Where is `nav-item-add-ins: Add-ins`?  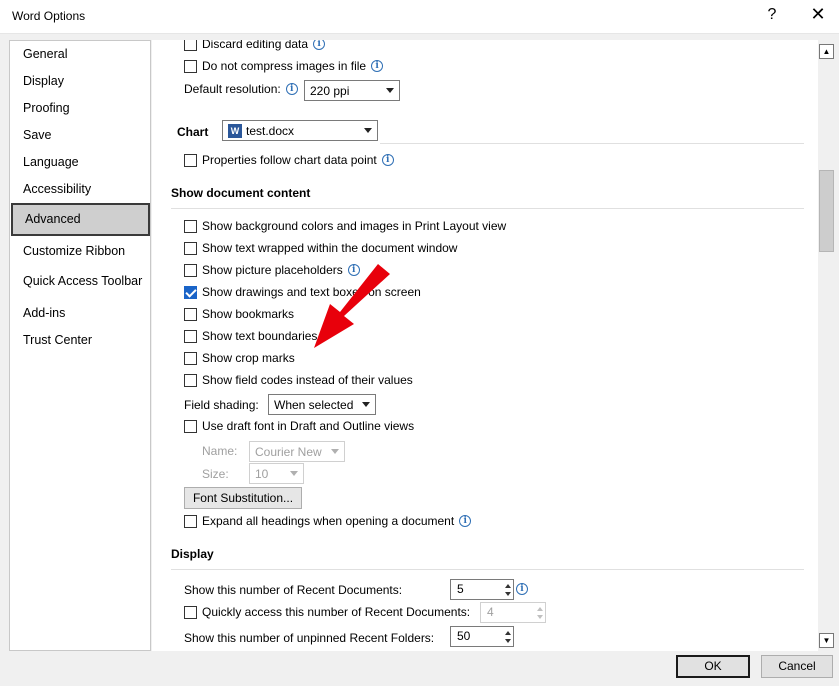 nav-item-add-ins: Add-ins is located at coordinates (44, 313).